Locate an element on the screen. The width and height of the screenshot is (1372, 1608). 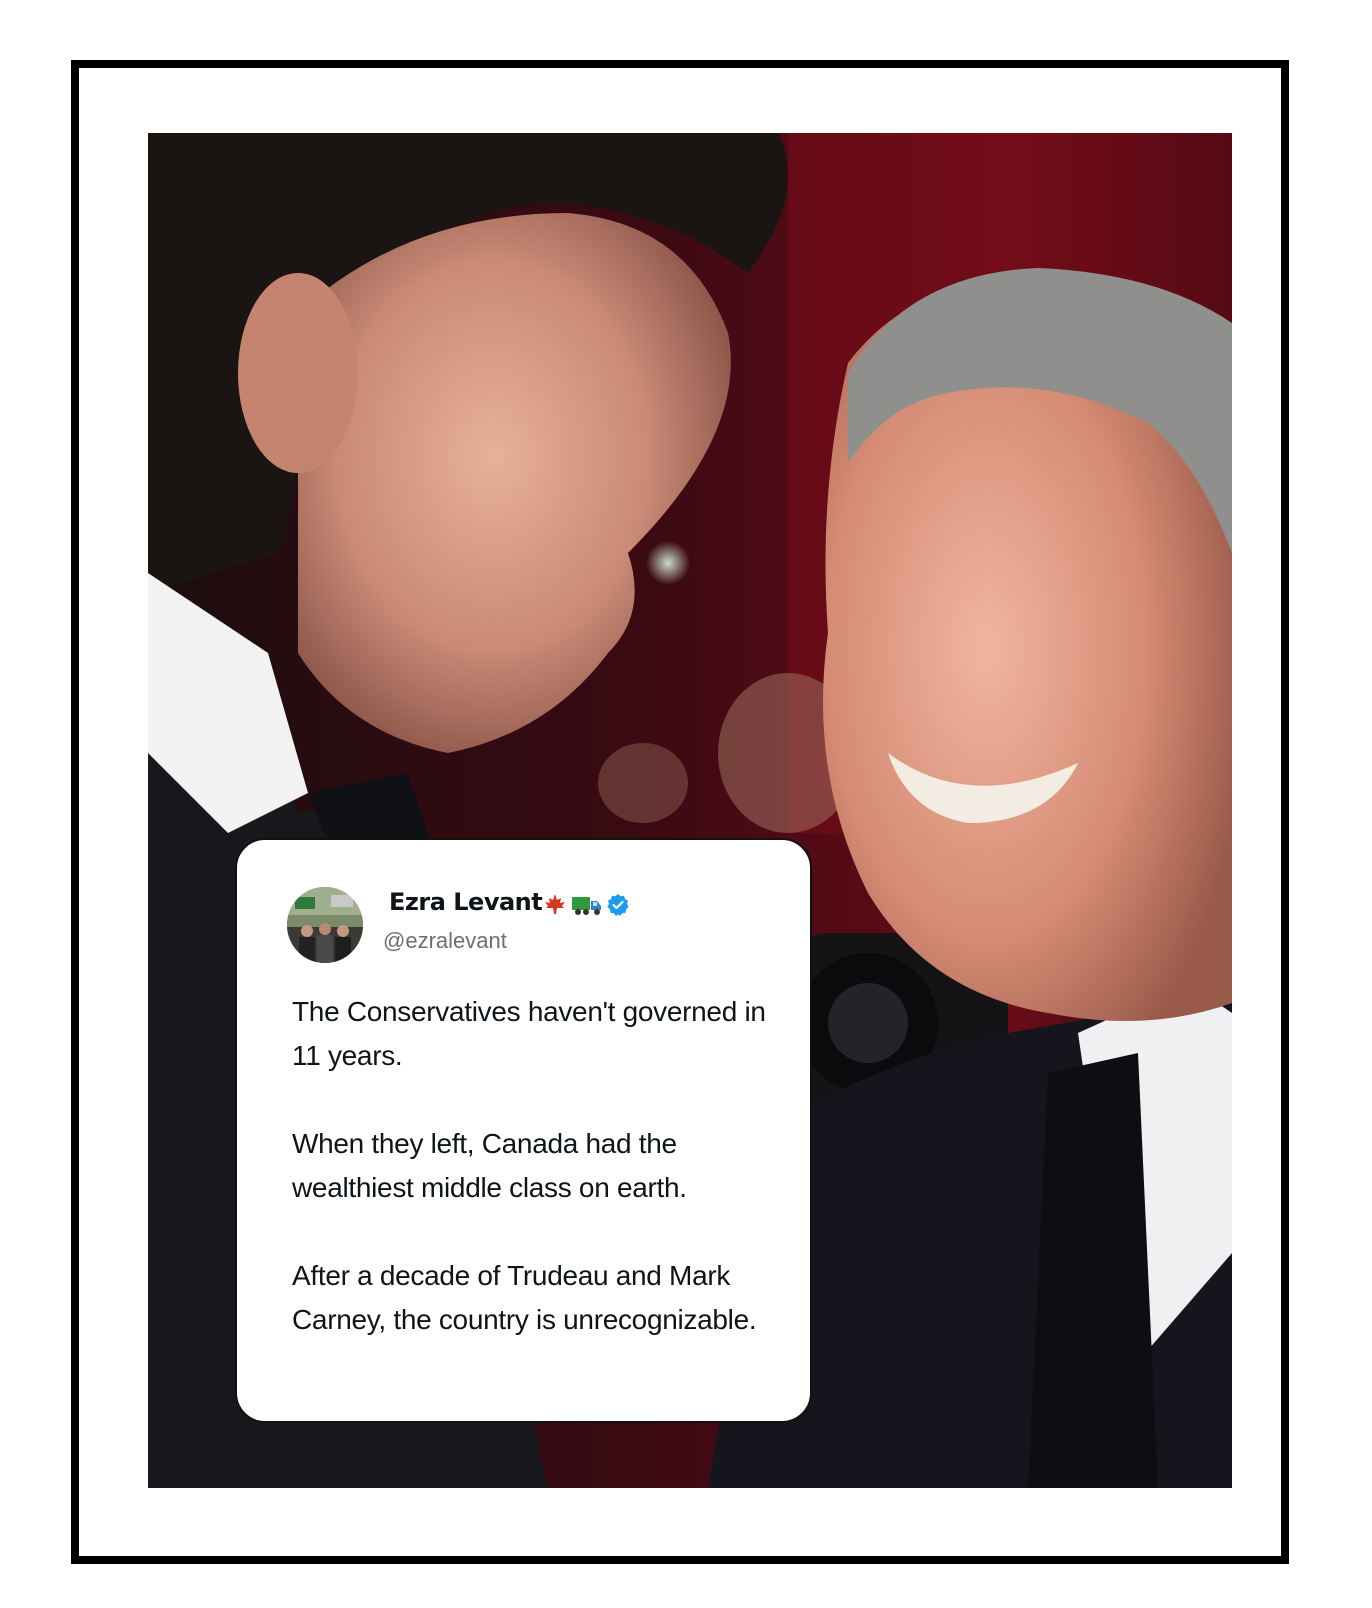
author-name-icons is located at coordinates (586, 905).